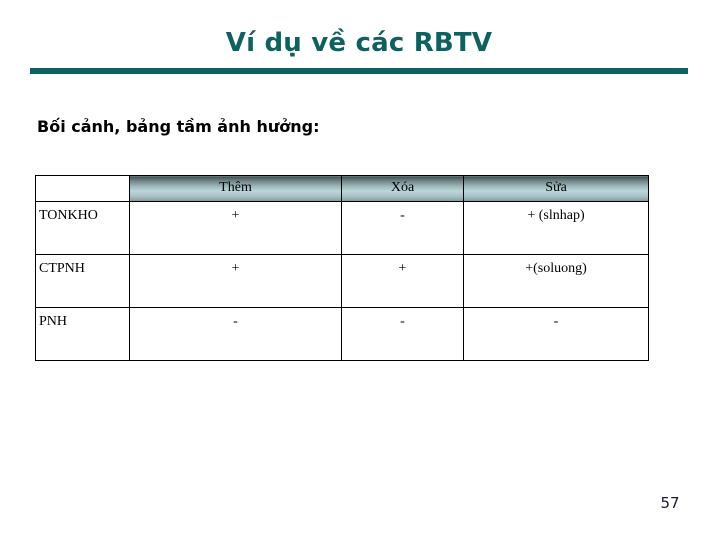 The height and width of the screenshot is (540, 720). What do you see at coordinates (235, 334) in the screenshot?
I see `cell-pnh-them: -` at bounding box center [235, 334].